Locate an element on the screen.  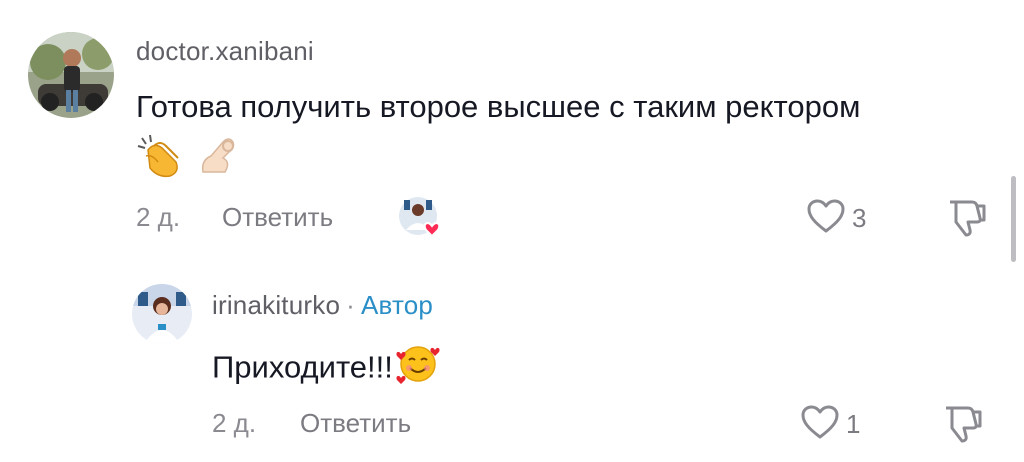
comment-username: irinakiturko · Автор is located at coordinates (322, 305).